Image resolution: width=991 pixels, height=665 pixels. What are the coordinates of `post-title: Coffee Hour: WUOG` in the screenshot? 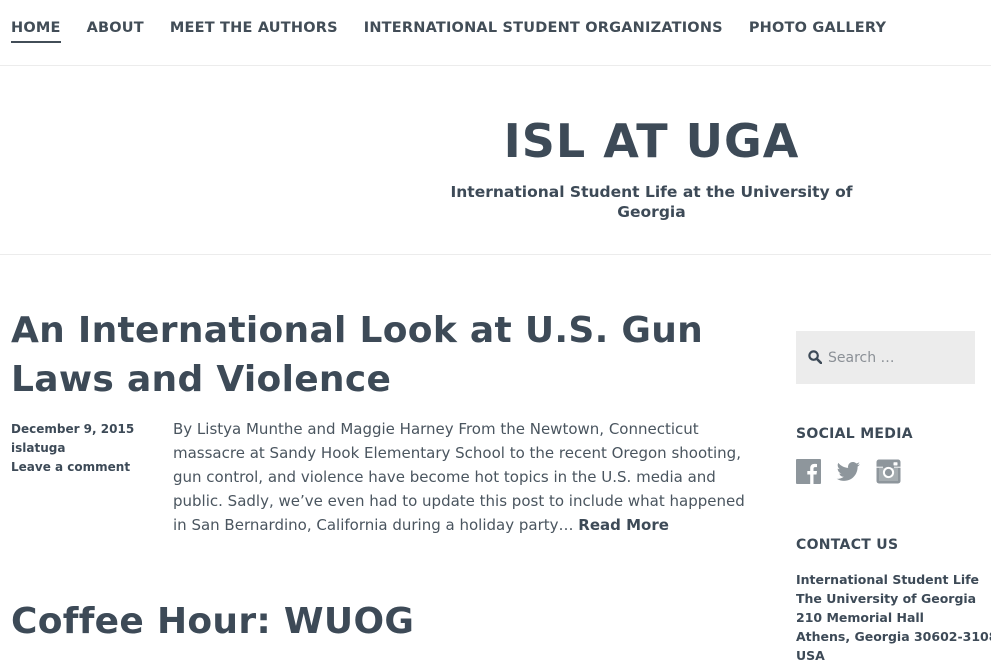 It's located at (381, 621).